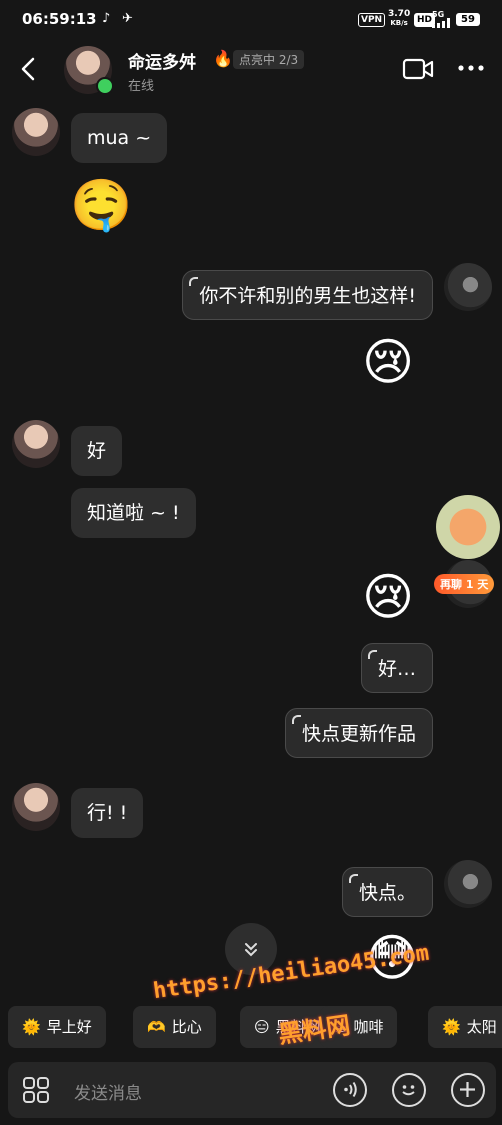  What do you see at coordinates (223, 58) in the screenshot?
I see `flame-icon: 🔥` at bounding box center [223, 58].